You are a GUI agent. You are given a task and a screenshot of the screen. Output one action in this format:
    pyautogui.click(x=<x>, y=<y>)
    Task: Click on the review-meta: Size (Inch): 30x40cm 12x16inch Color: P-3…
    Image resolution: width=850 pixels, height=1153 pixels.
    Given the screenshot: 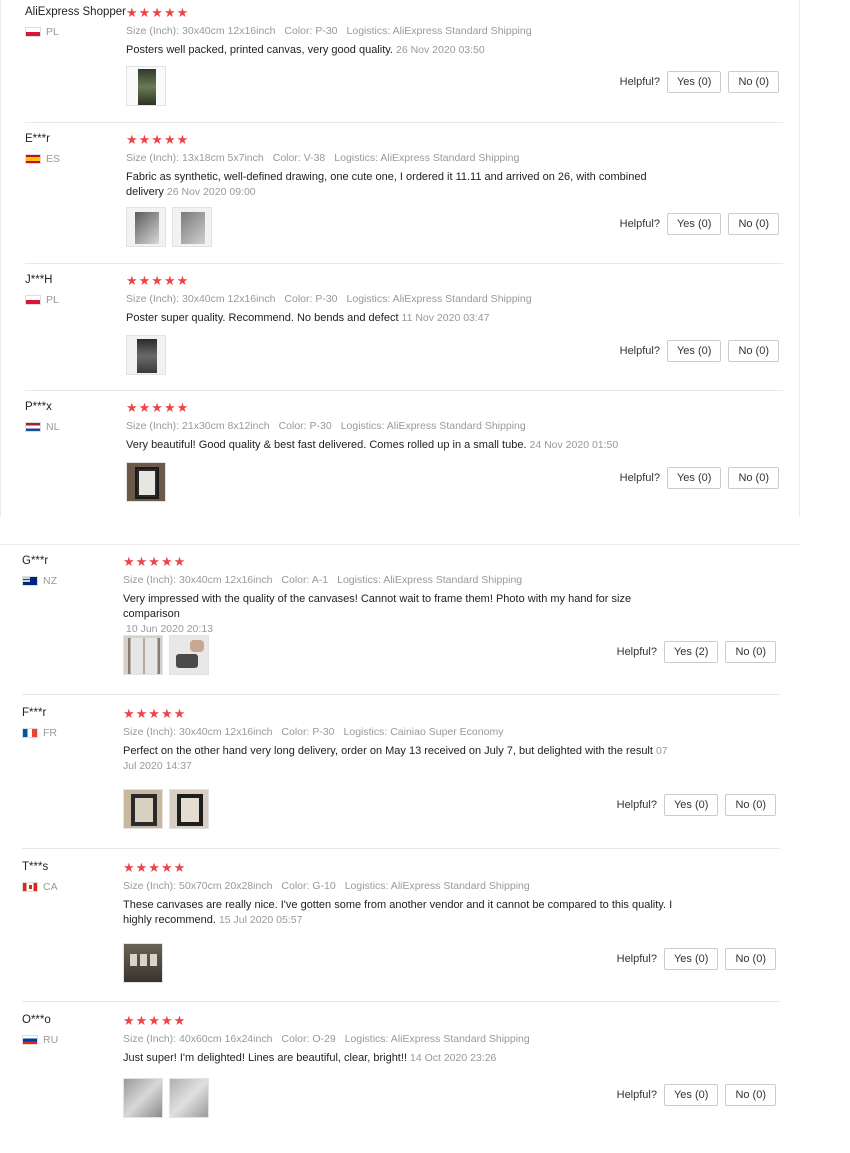 What is the action you would take?
    pyautogui.click(x=403, y=732)
    